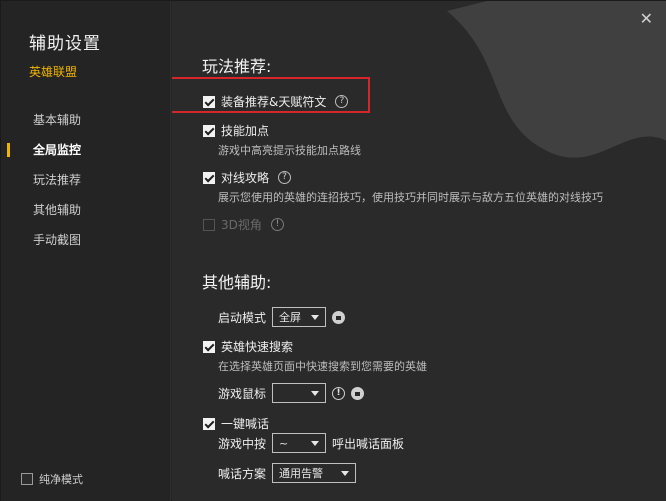 The image size is (666, 501). Describe the element at coordinates (646, 18) in the screenshot. I see `close-icon: ✕` at that location.